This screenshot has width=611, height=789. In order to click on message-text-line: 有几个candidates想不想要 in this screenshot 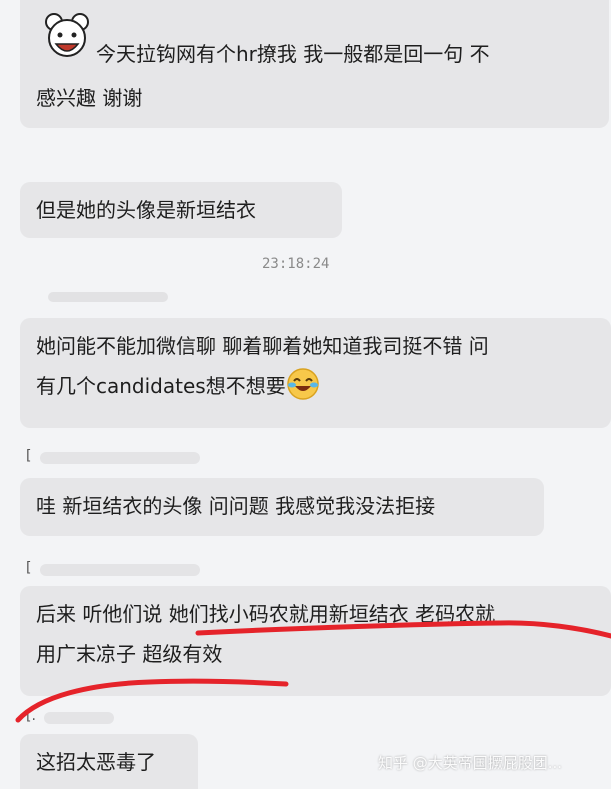, I will do `click(315, 386)`.